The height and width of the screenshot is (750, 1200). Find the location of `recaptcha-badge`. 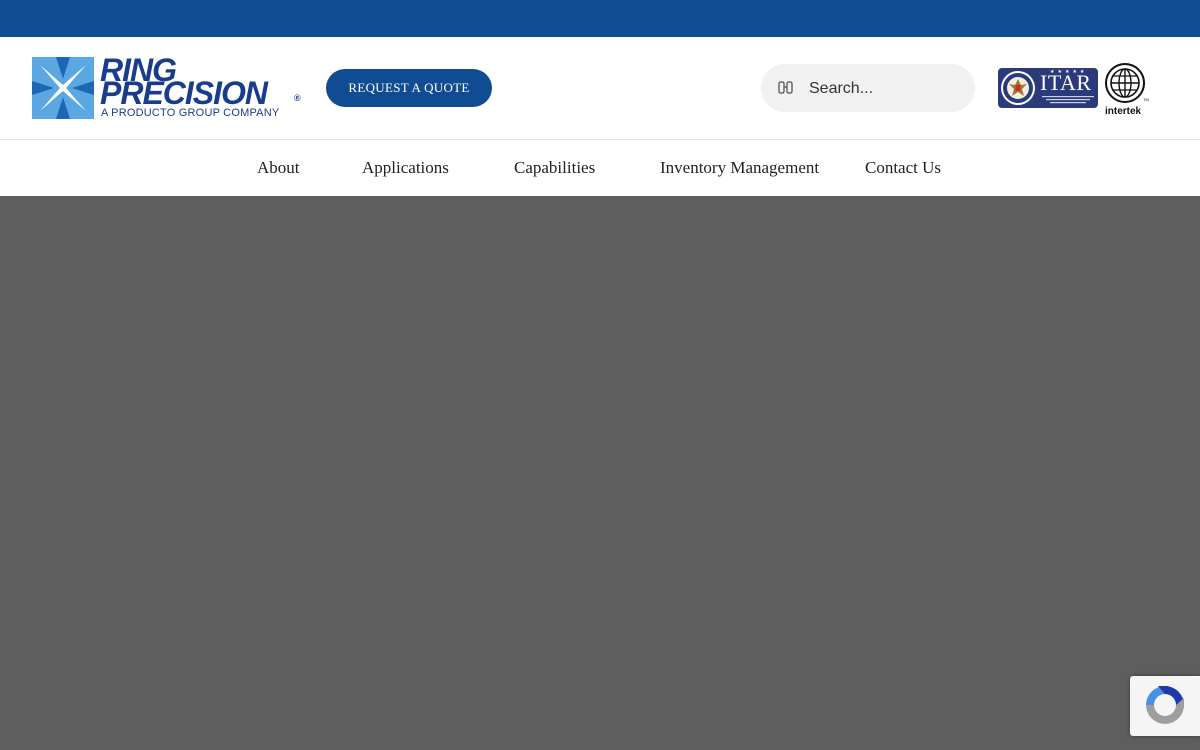

recaptcha-badge is located at coordinates (1165, 706).